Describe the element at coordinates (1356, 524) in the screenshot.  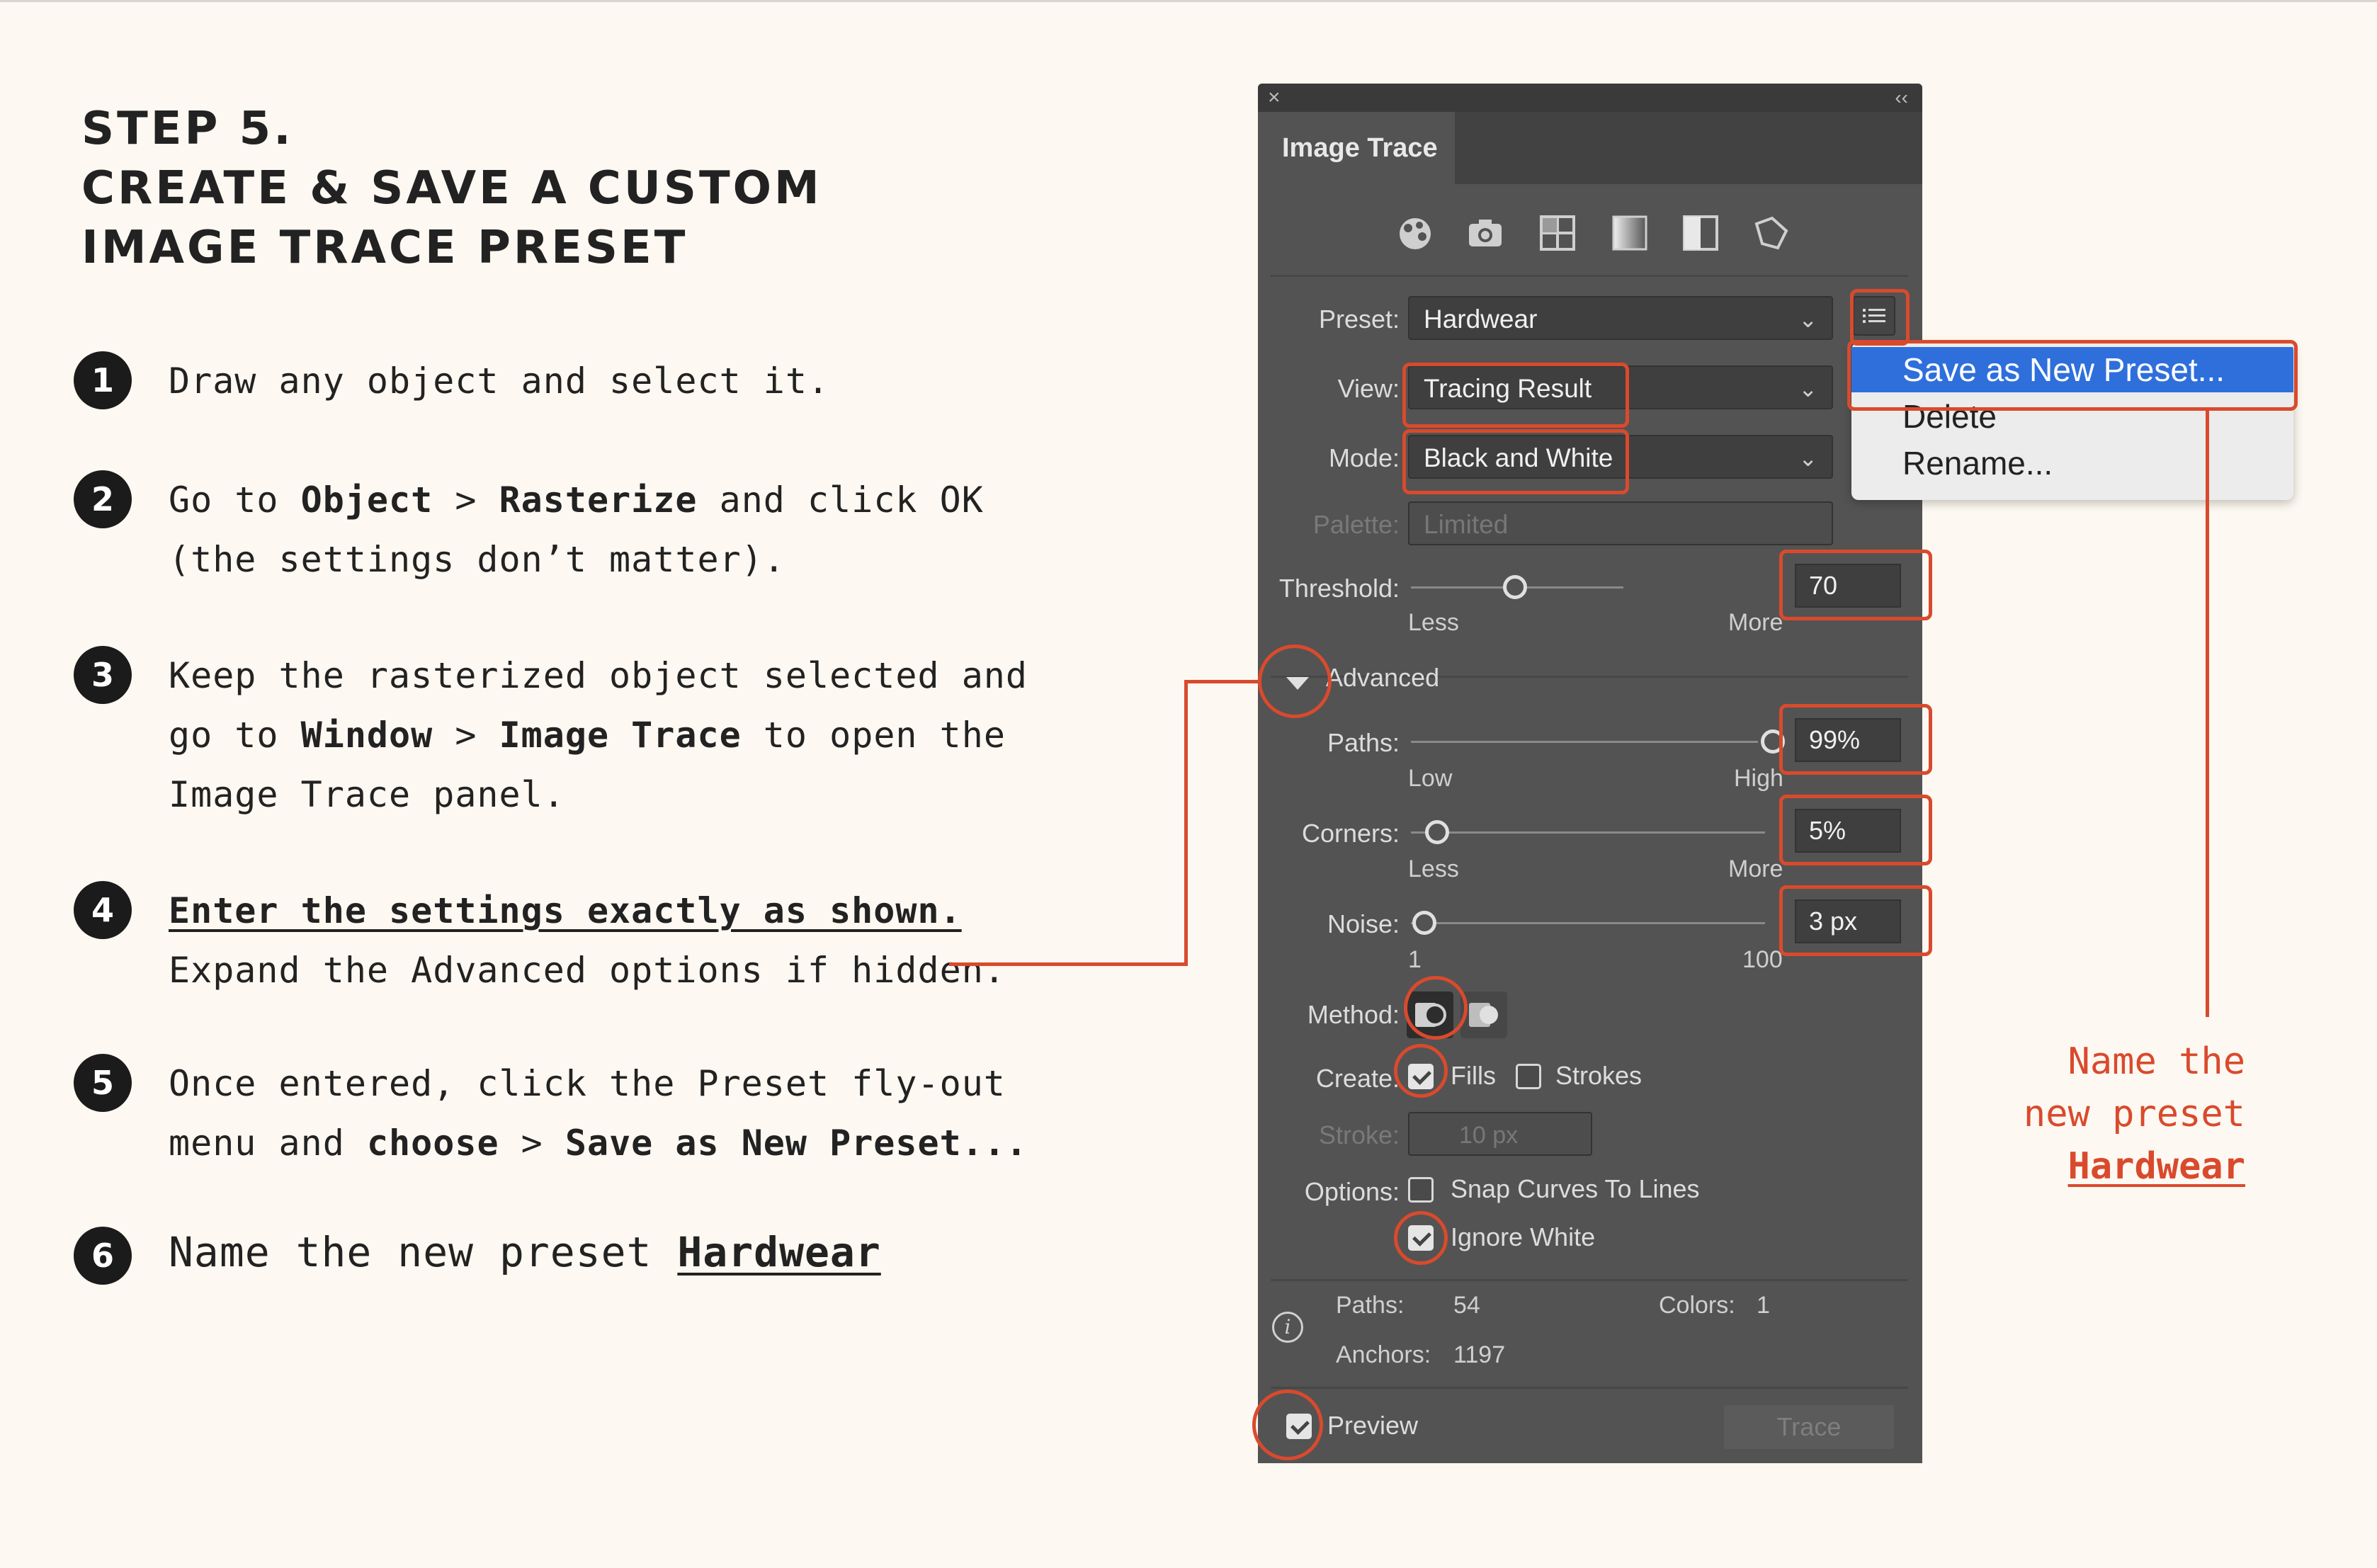
I see `palette-label: Palette:` at that location.